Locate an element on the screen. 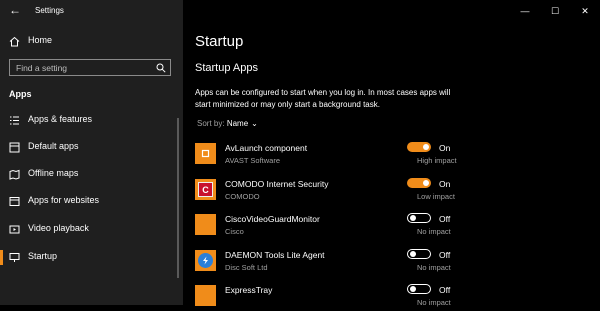 This screenshot has height=311, width=600. sidebar-item-apps-for-websites: Apps for websites is located at coordinates (91, 202).